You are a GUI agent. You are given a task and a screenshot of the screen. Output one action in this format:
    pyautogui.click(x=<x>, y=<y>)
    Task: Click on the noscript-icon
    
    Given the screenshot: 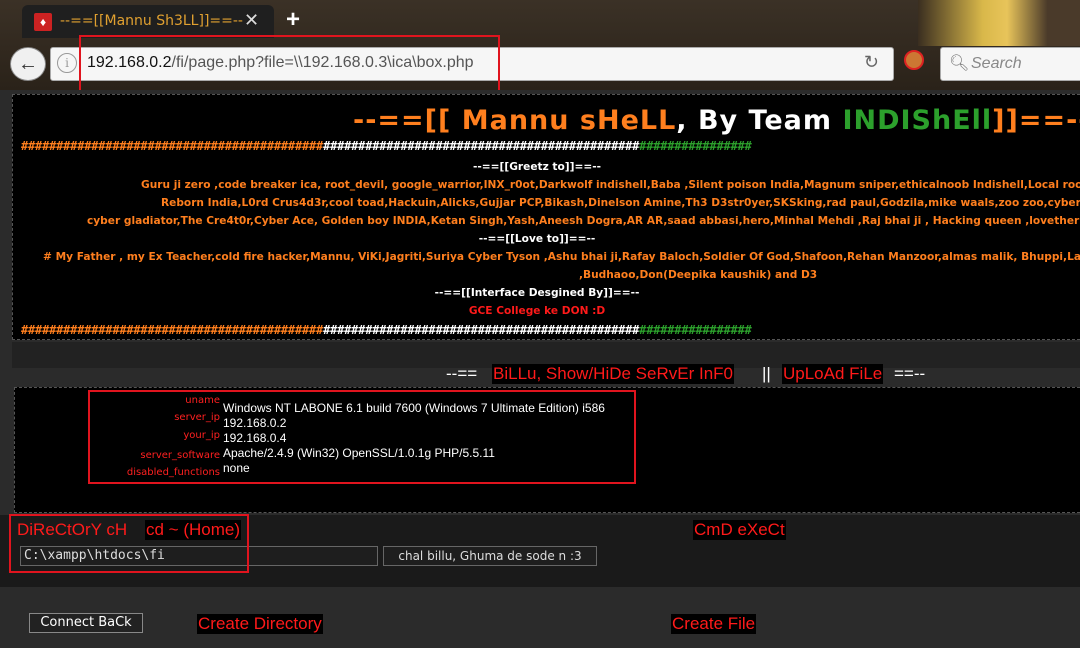 What is the action you would take?
    pyautogui.click(x=914, y=60)
    